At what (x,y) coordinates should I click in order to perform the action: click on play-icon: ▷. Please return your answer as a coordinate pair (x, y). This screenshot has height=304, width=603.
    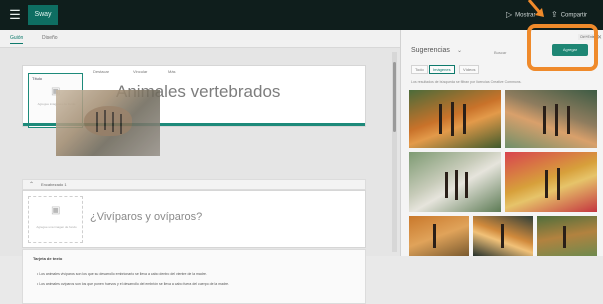
    Looking at the image, I should click on (509, 14).